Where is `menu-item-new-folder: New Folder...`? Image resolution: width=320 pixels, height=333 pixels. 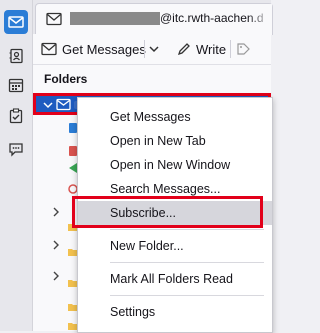
menu-item-new-folder: New Folder... is located at coordinates (175, 246).